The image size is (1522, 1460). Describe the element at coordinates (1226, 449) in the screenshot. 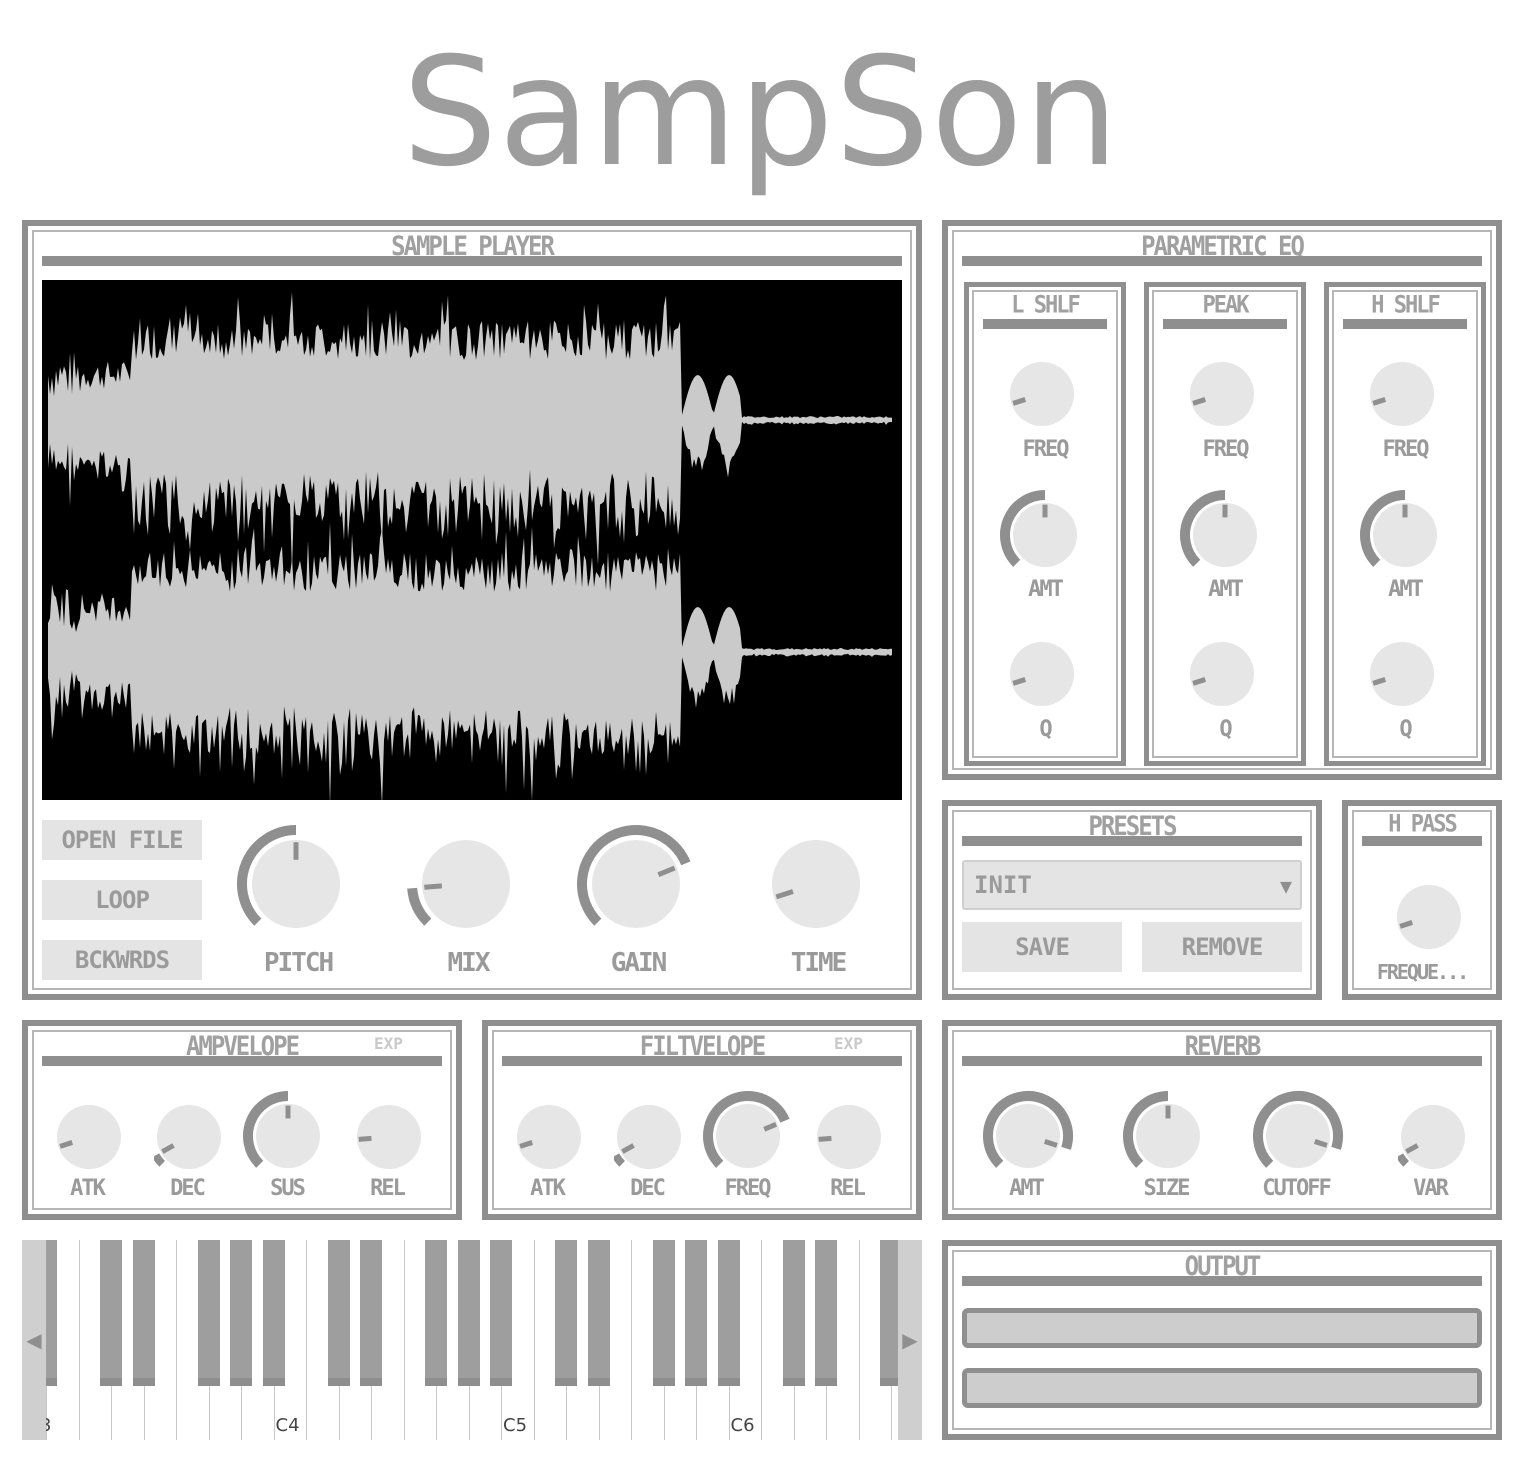

I see `peak-freq-label: FREQ` at that location.